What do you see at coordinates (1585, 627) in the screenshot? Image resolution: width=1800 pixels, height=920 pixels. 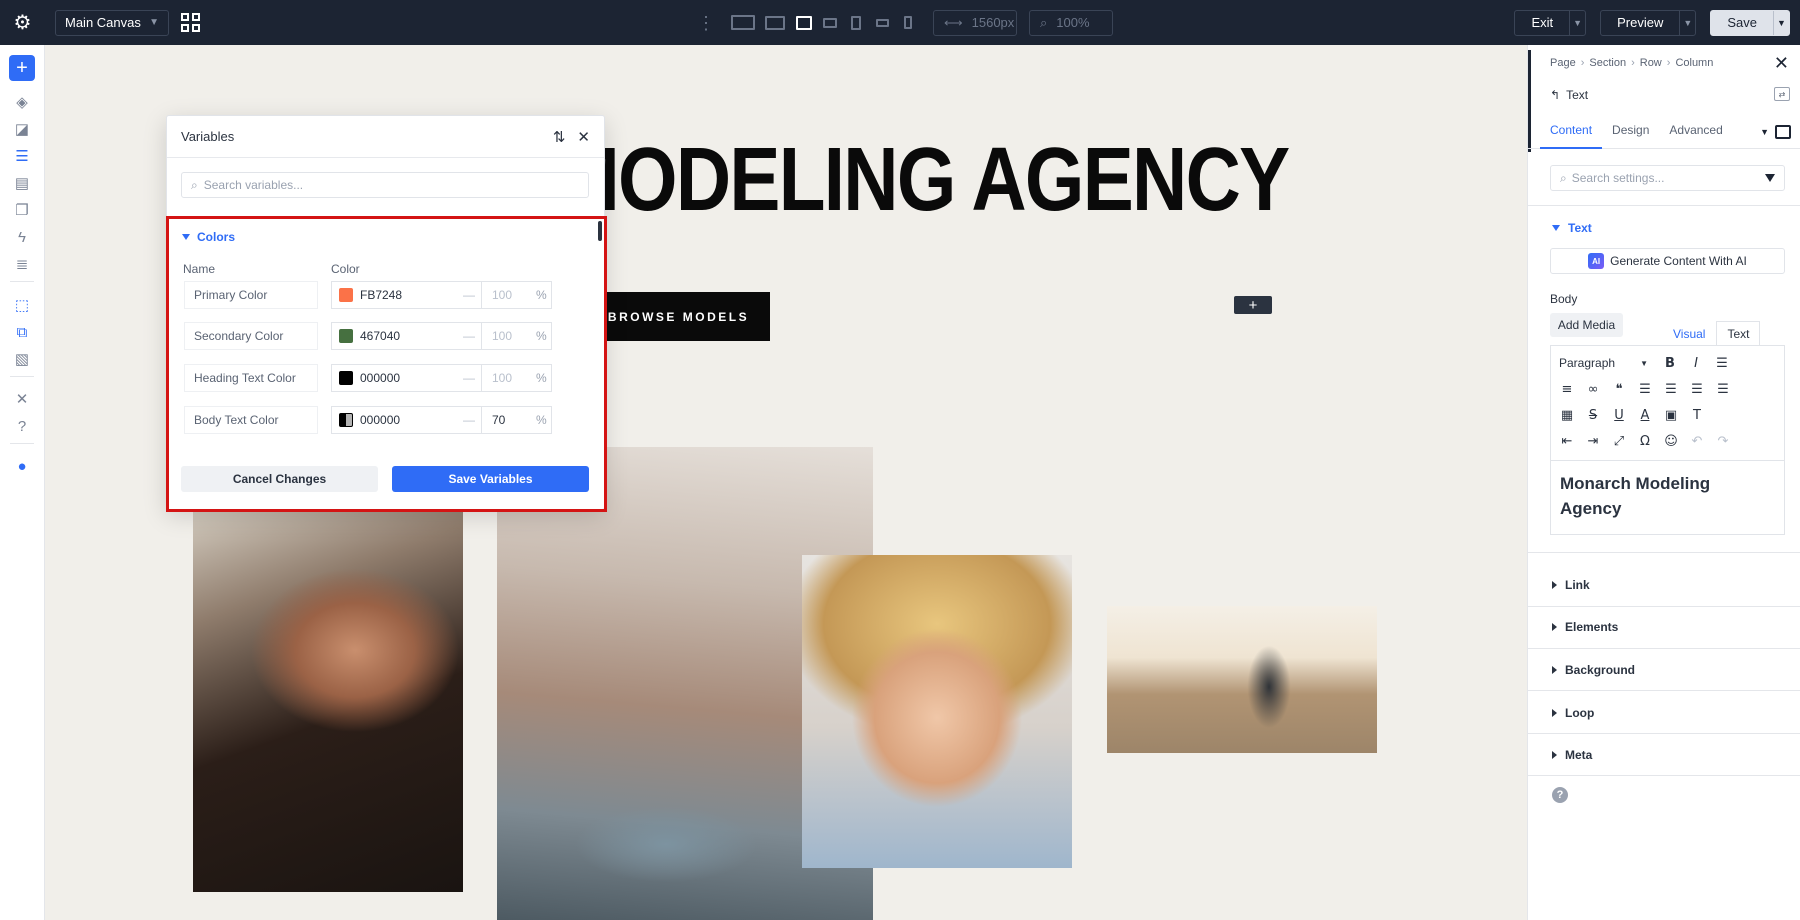 I see `elements-group-toggle: Elements` at bounding box center [1585, 627].